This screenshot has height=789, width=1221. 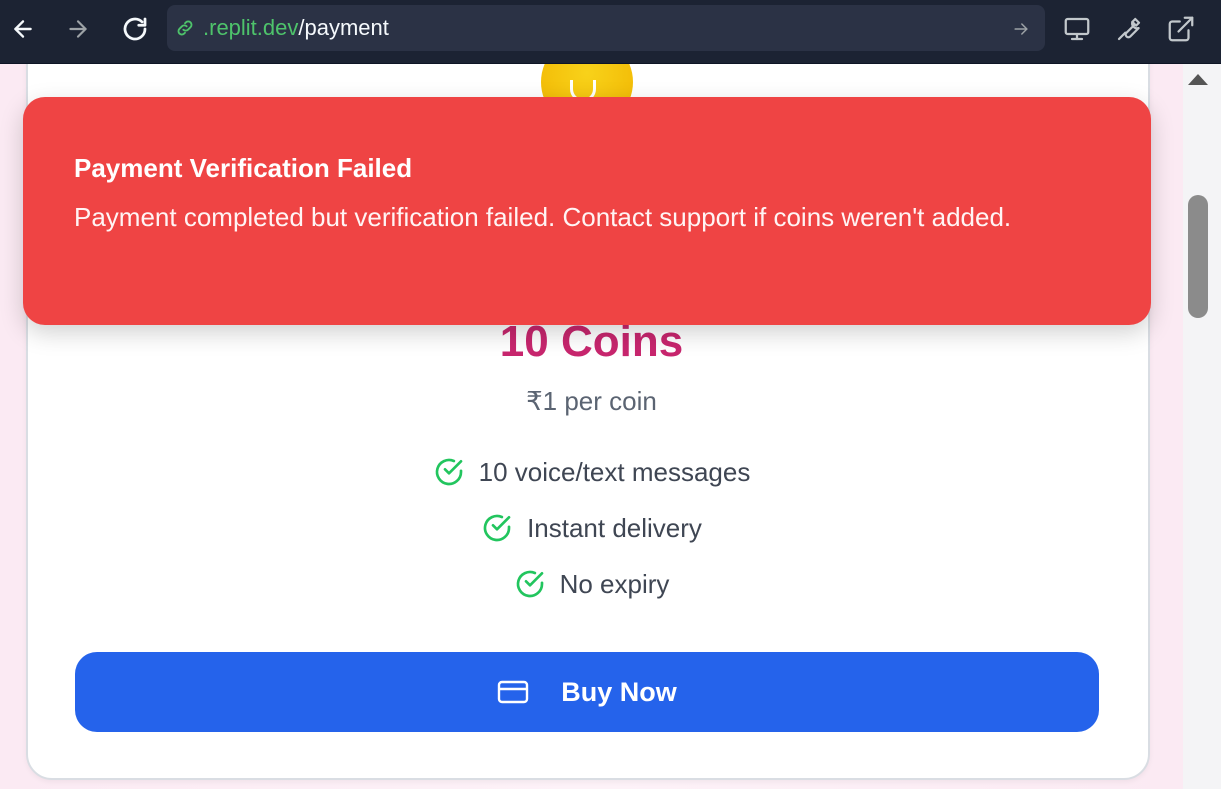 I want to click on forward-button, so click(x=78, y=29).